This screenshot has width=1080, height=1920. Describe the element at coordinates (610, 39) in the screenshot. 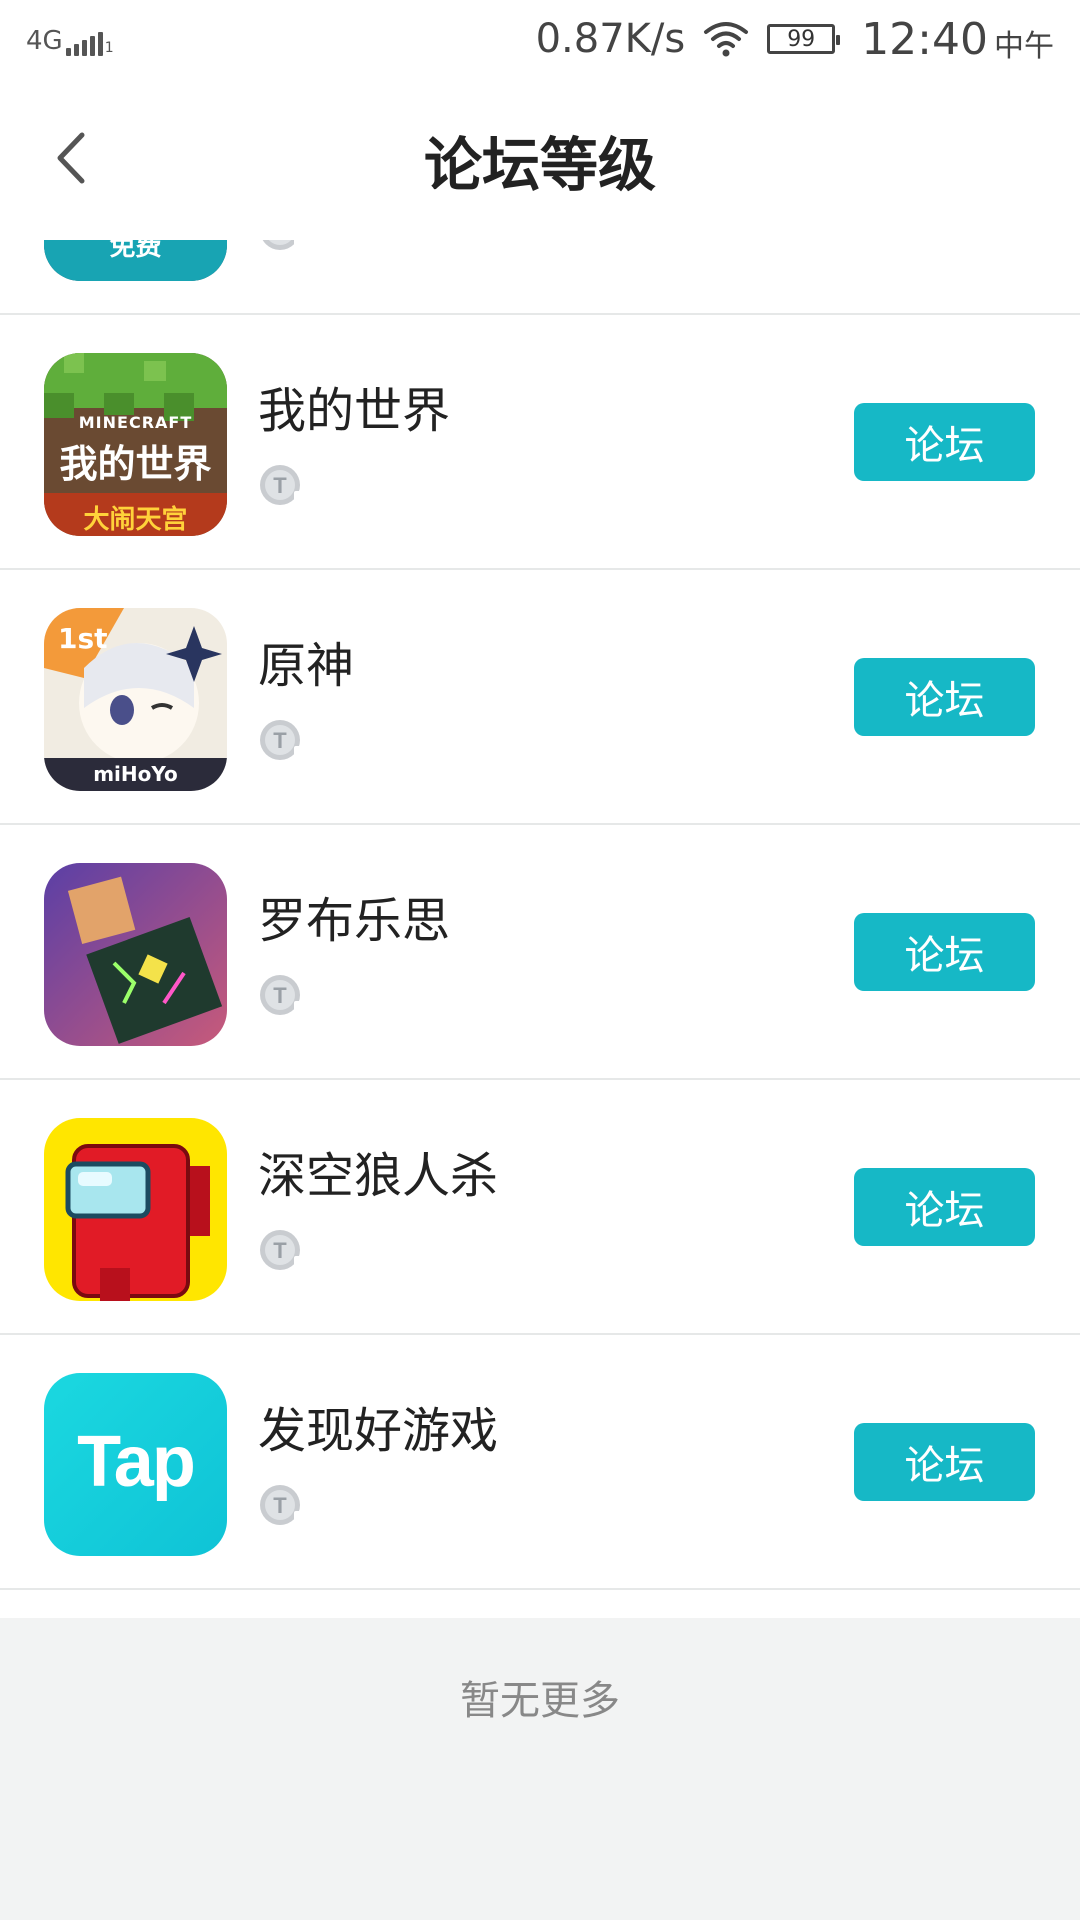

I see `network-speed: 0.87K/s` at that location.